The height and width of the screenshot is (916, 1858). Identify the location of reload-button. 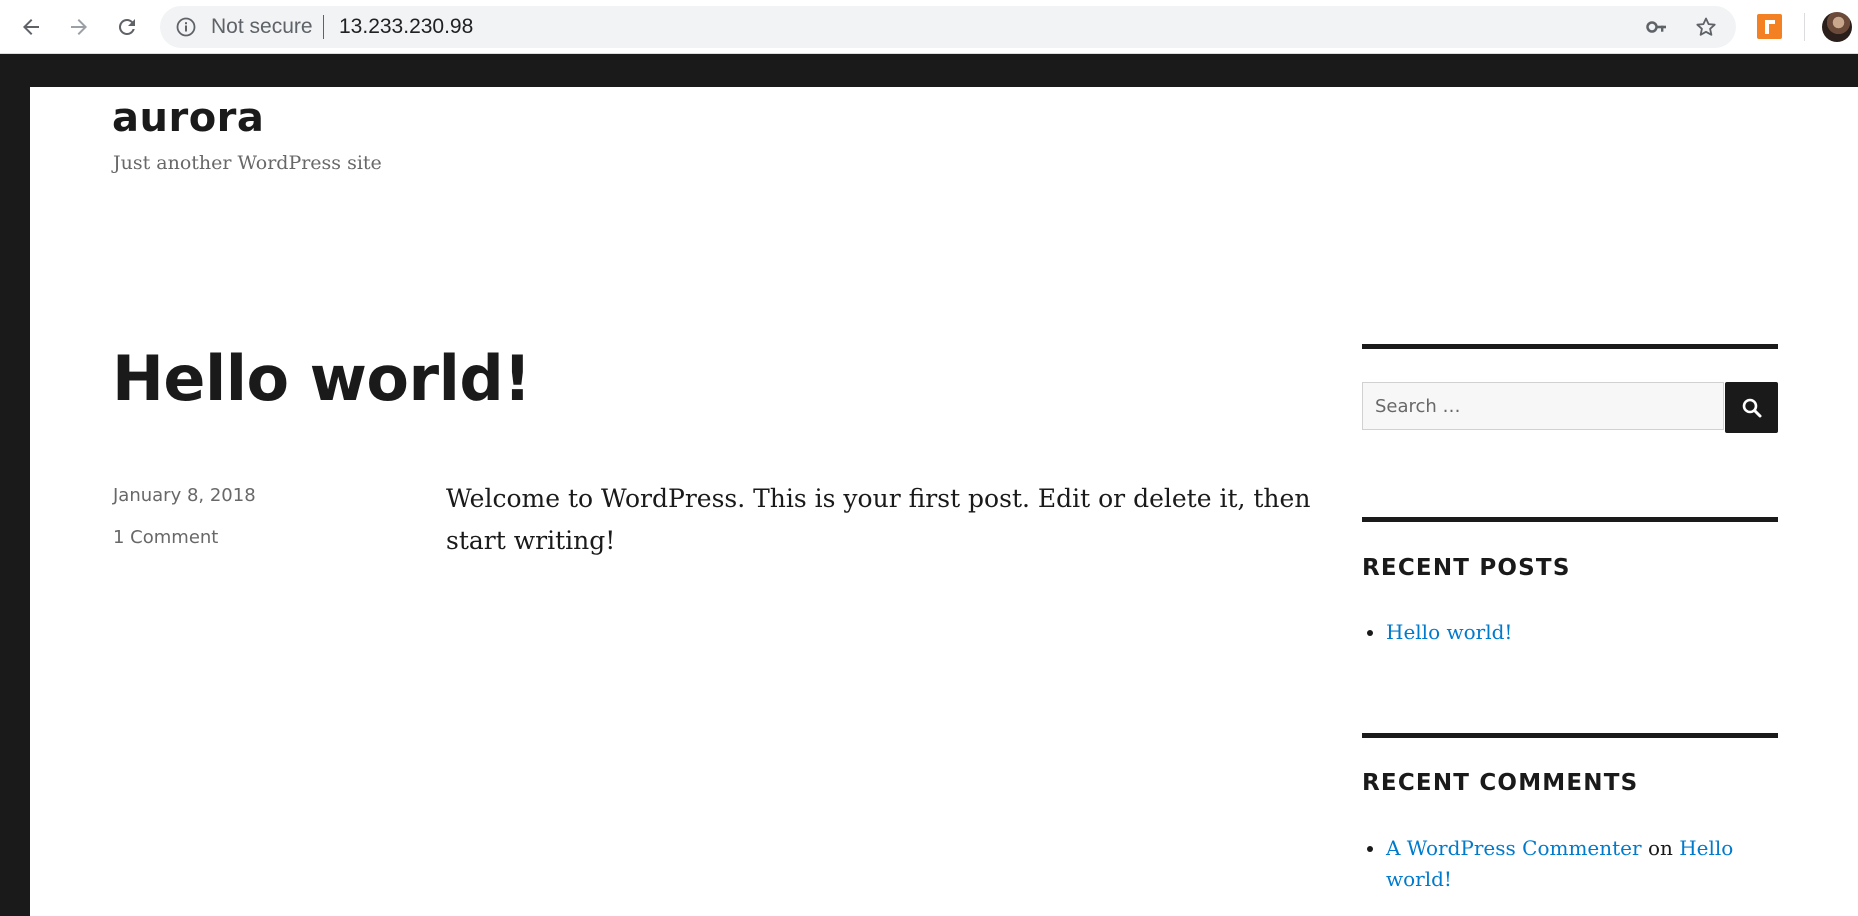
(127, 27).